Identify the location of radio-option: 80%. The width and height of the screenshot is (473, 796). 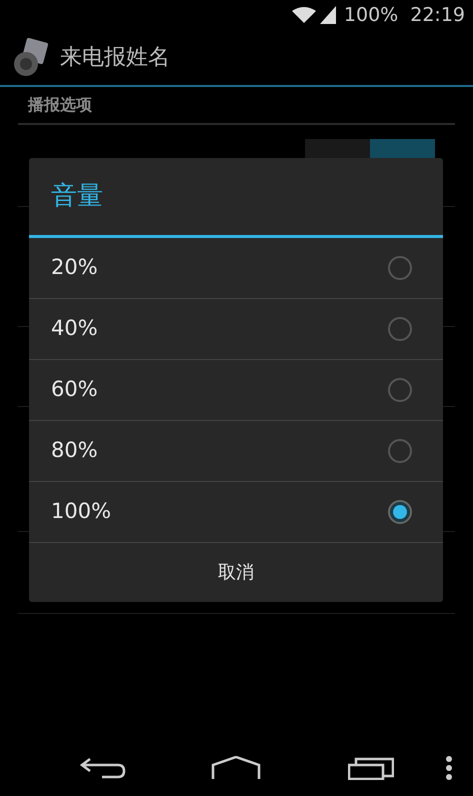
(236, 451).